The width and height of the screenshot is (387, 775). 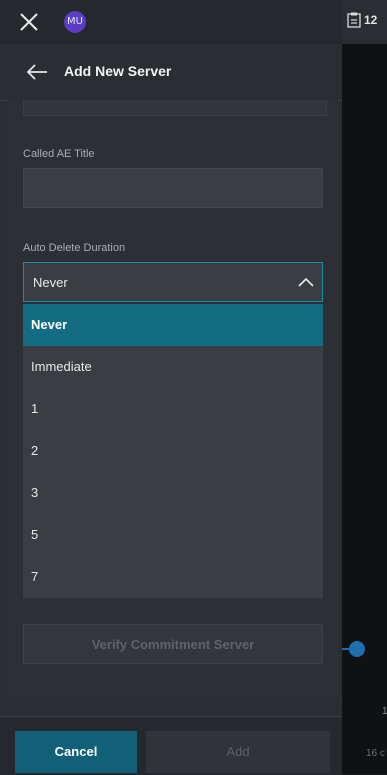 I want to click on top-bar: MU, so click(x=171, y=22).